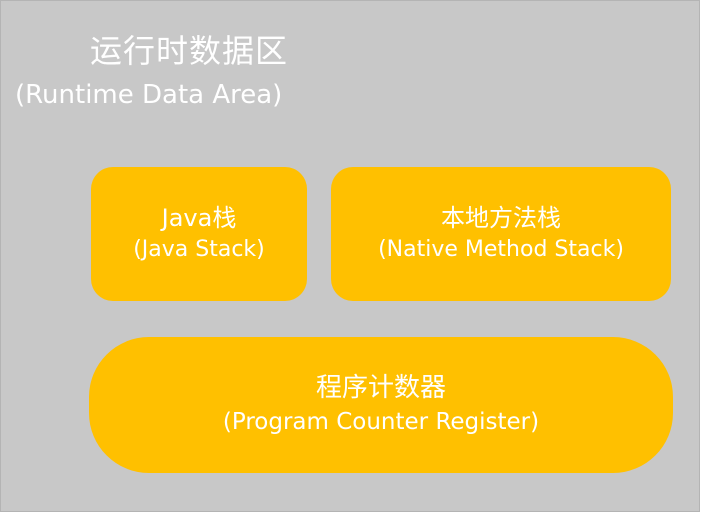 The height and width of the screenshot is (514, 704). I want to click on java-stack-title-zh: Java栈, so click(199, 218).